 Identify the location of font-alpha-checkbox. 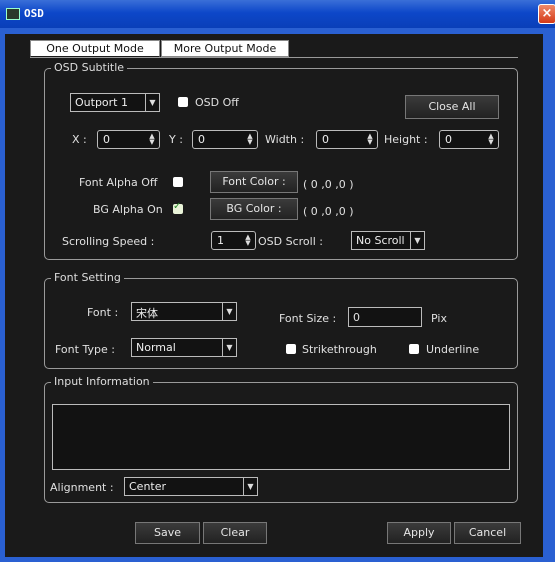
(178, 182).